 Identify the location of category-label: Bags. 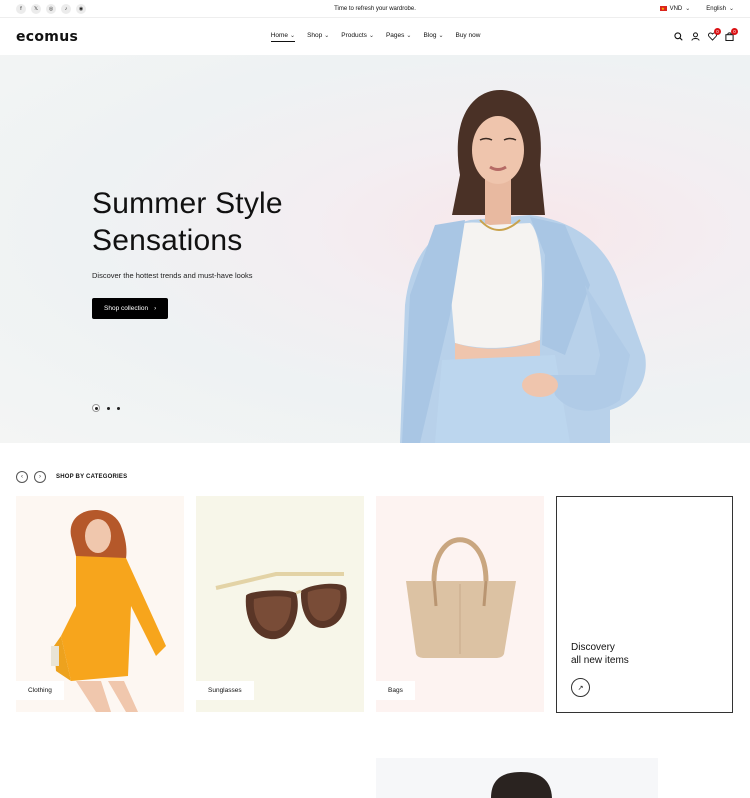
(395, 690).